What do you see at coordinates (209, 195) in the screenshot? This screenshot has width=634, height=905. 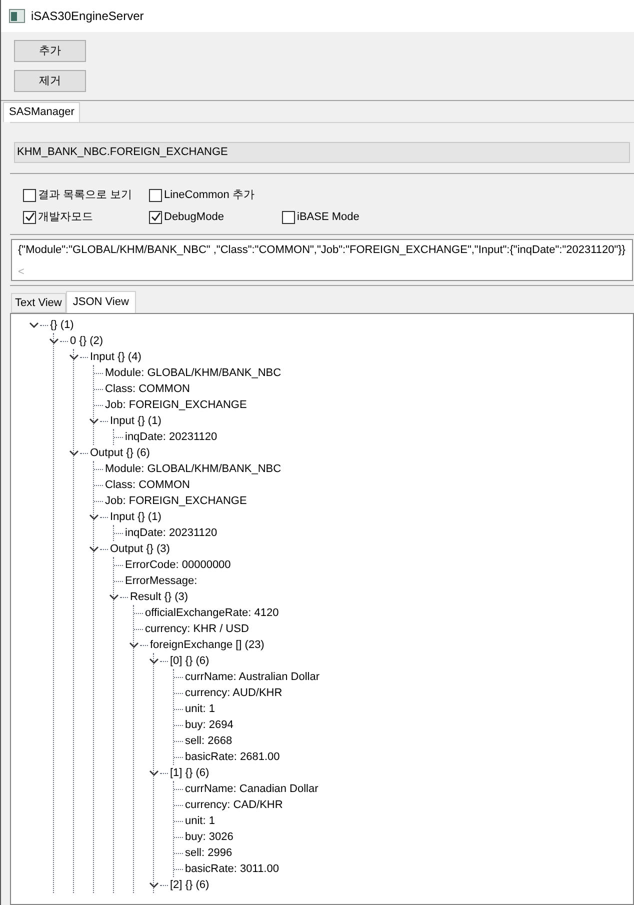 I see `checkbox-label: LineCommon 추가` at bounding box center [209, 195].